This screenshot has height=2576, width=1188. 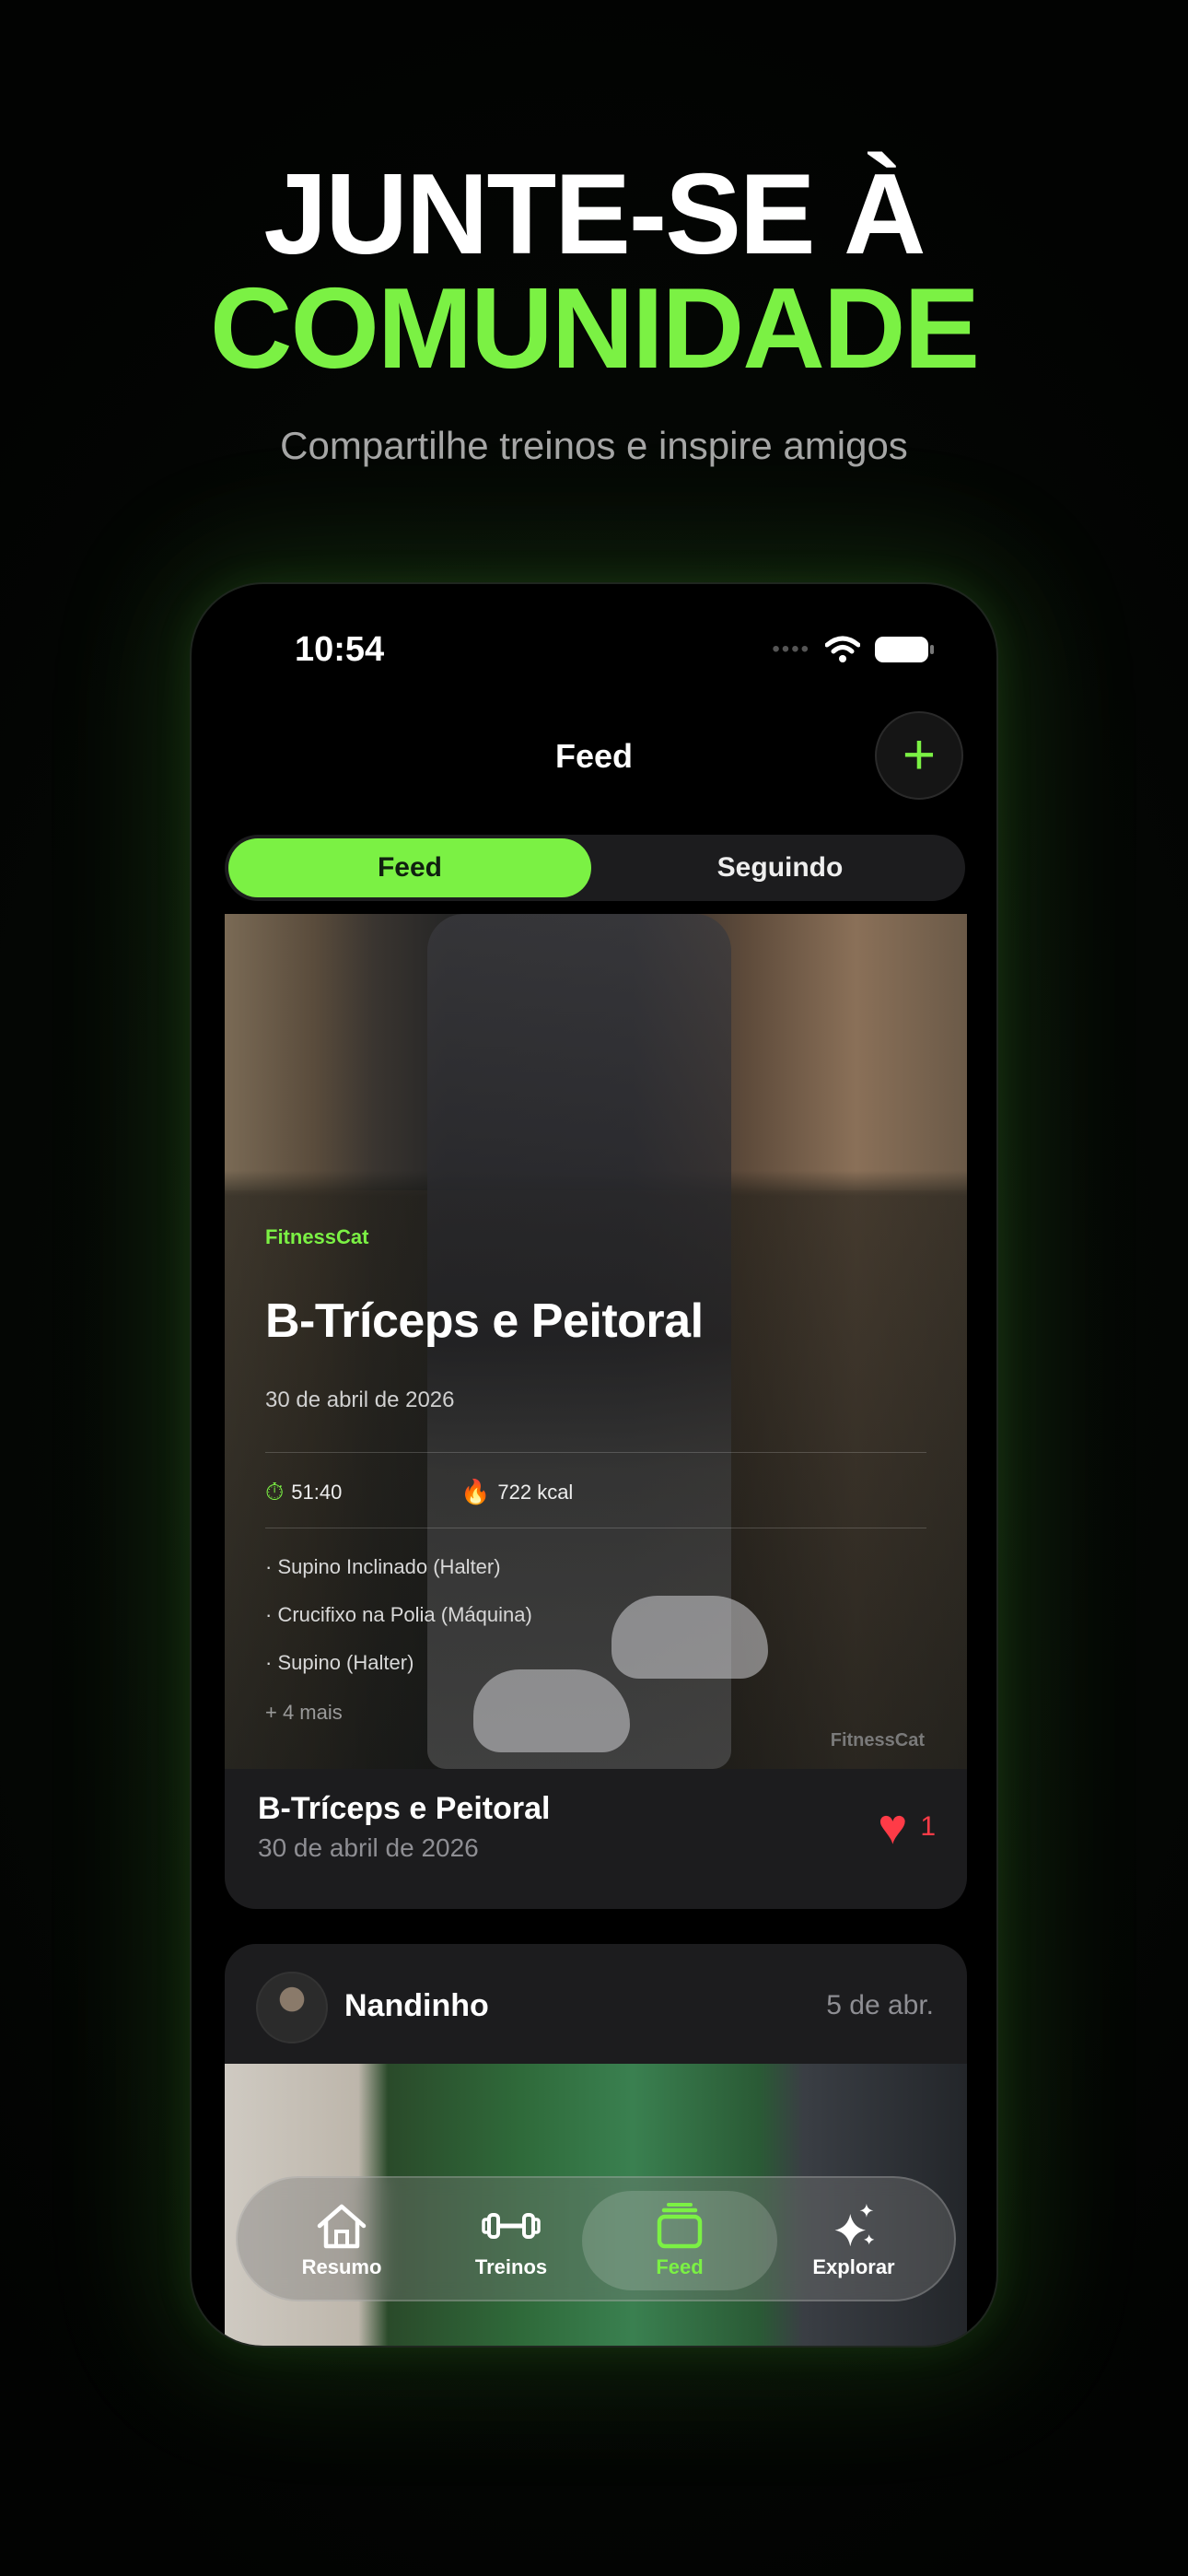 I want to click on home-icon, so click(x=342, y=2226).